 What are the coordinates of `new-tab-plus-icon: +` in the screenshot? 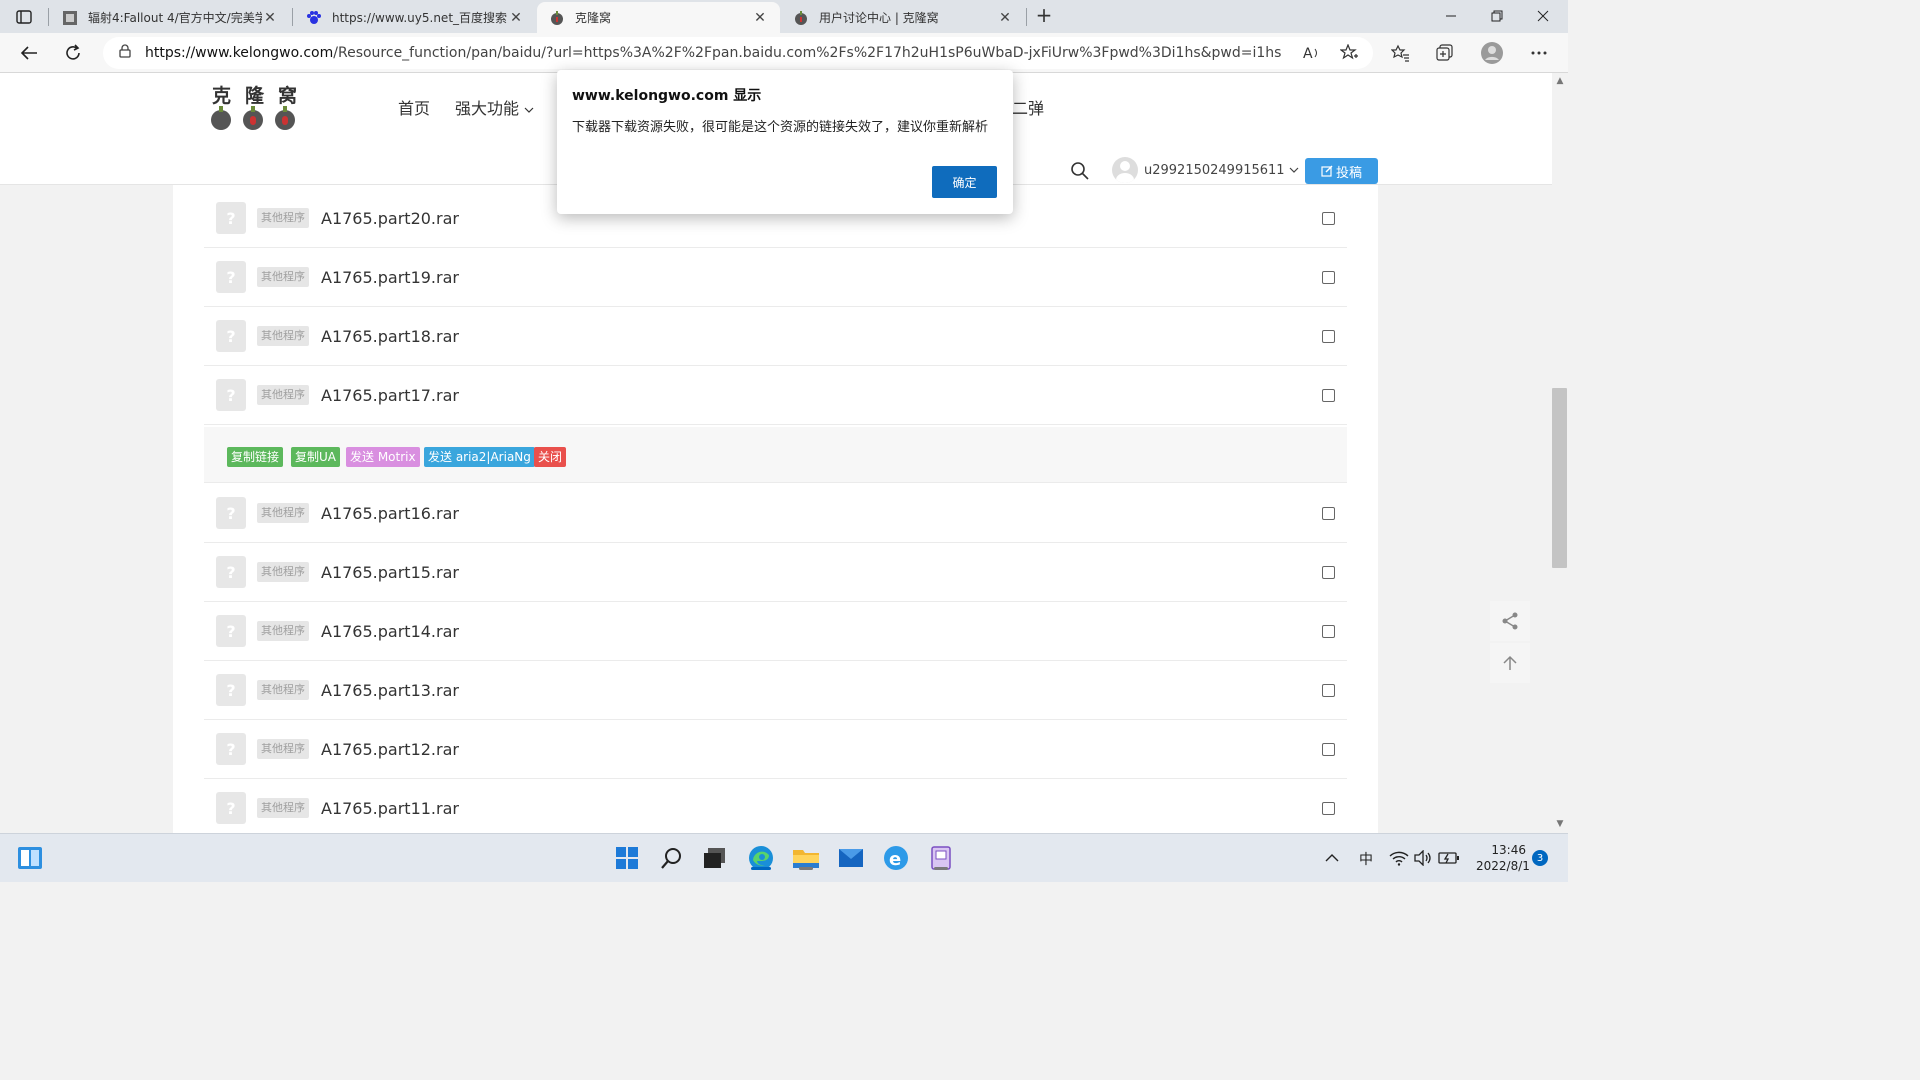 It's located at (1044, 16).